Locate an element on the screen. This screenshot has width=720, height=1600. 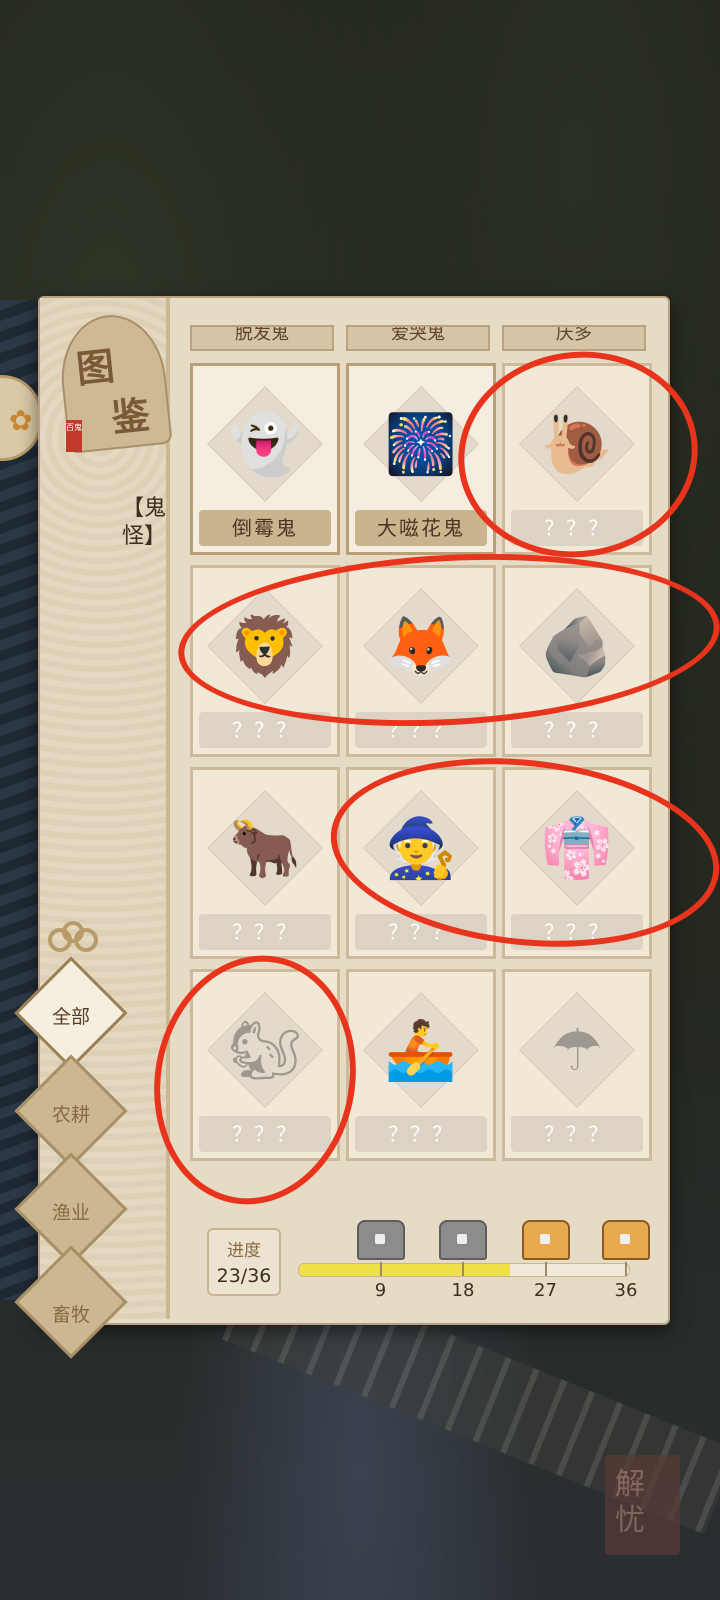
card-name: 大嗞花鬼 is located at coordinates (421, 528).